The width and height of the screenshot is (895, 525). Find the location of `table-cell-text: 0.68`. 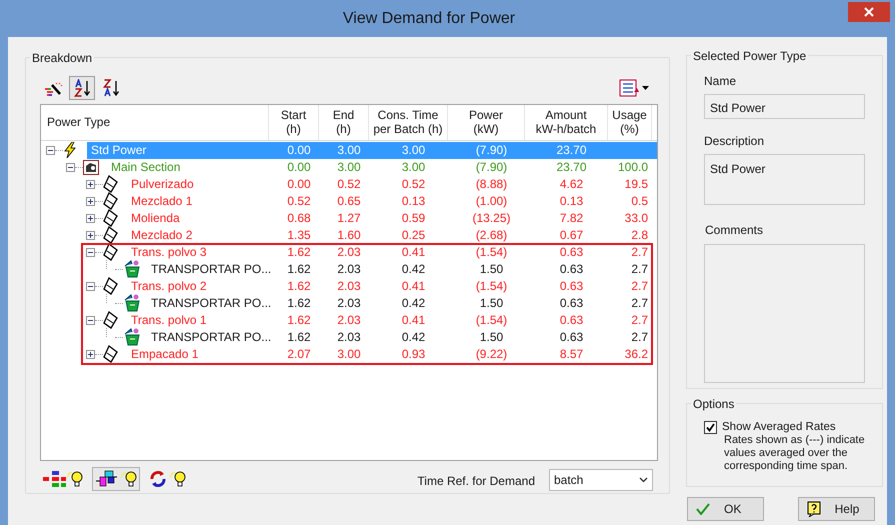

table-cell-text: 0.68 is located at coordinates (299, 219).